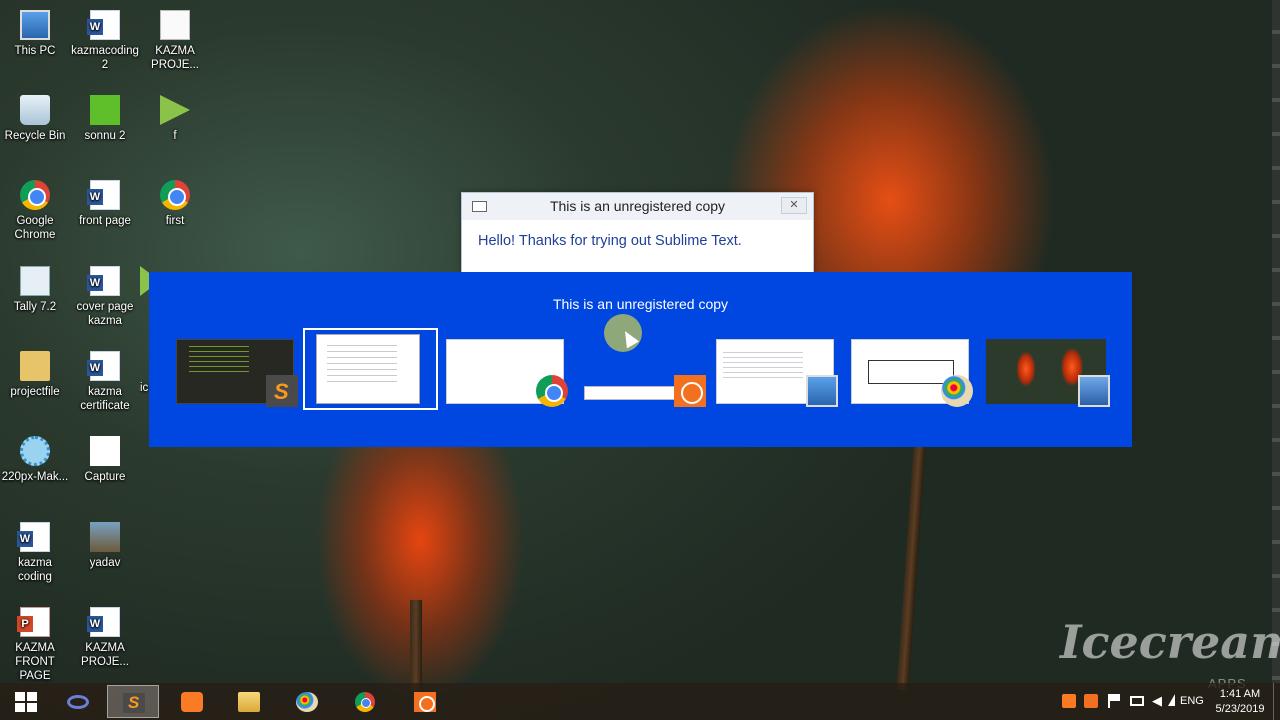  I want to click on taskbar-xampp, so click(192, 701).